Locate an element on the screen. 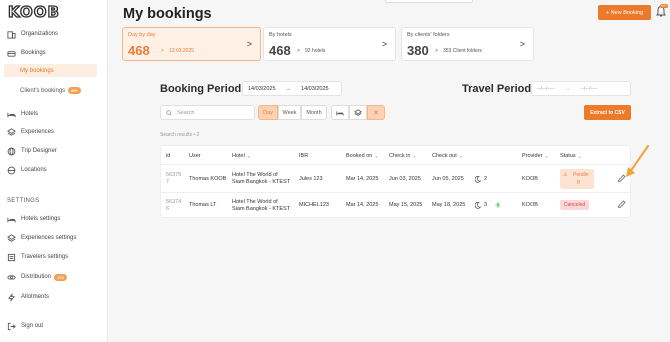  hotel-filter-button is located at coordinates (340, 112).